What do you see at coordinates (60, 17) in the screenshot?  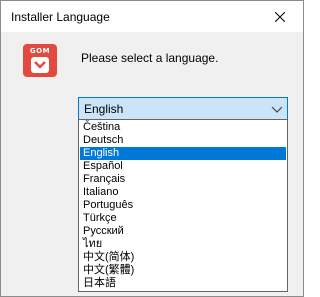 I see `window-title: Installer Language` at bounding box center [60, 17].